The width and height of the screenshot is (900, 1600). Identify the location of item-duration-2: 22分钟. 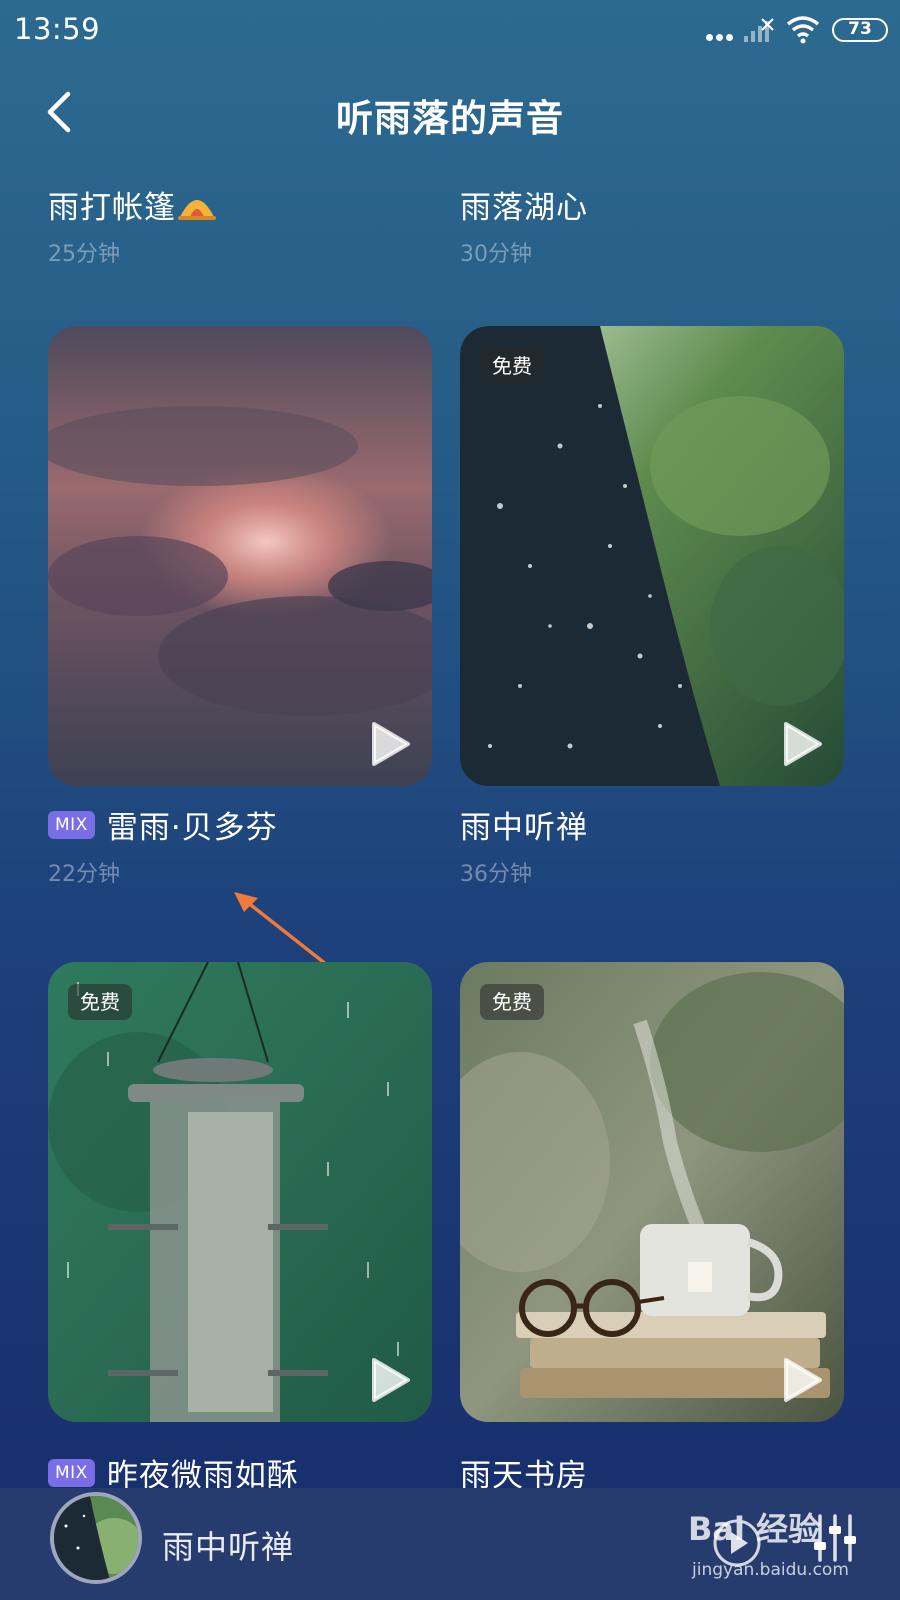
(84, 874).